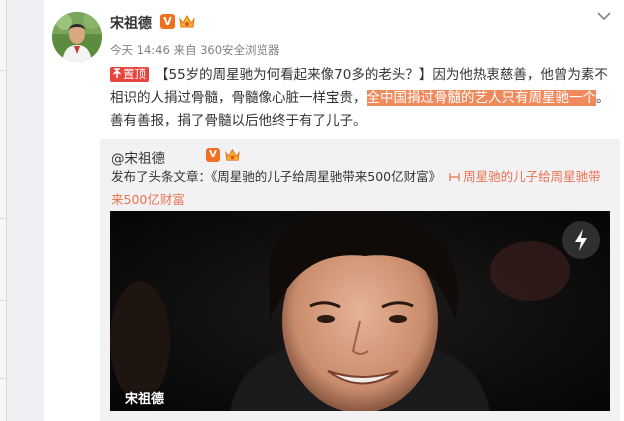 This screenshot has width=624, height=421. I want to click on chevron-down-icon, so click(604, 16).